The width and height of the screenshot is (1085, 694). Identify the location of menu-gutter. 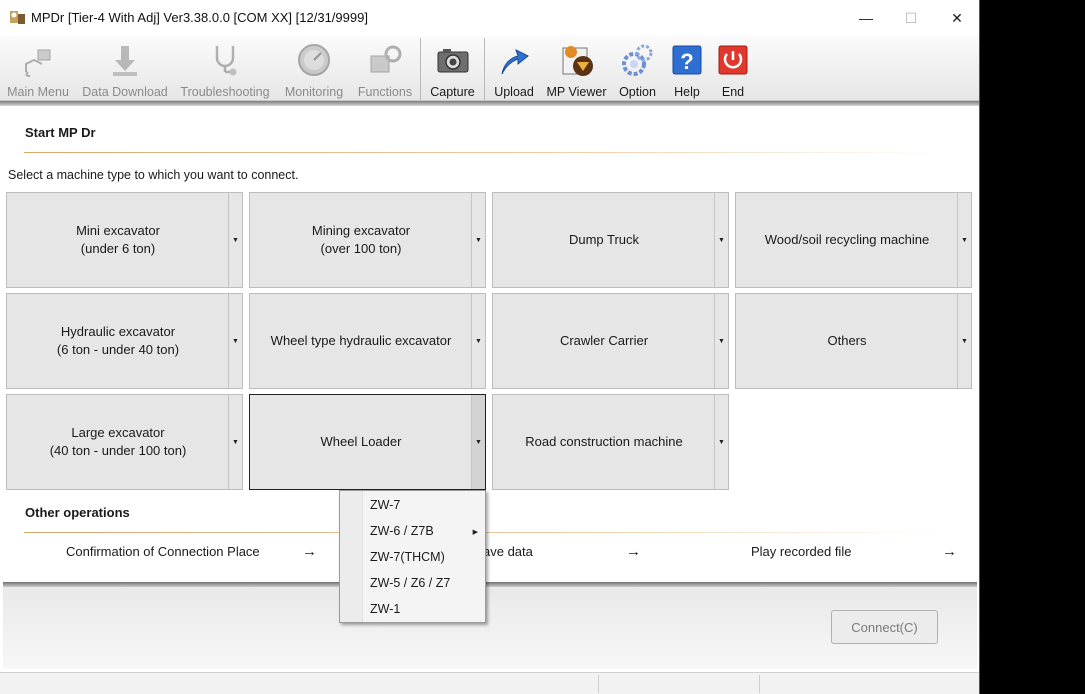
(351, 556).